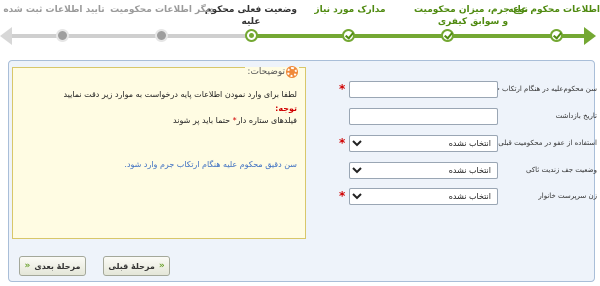  What do you see at coordinates (576, 116) in the screenshot?
I see `arrest-date-label: تاریخ بازداشت` at bounding box center [576, 116].